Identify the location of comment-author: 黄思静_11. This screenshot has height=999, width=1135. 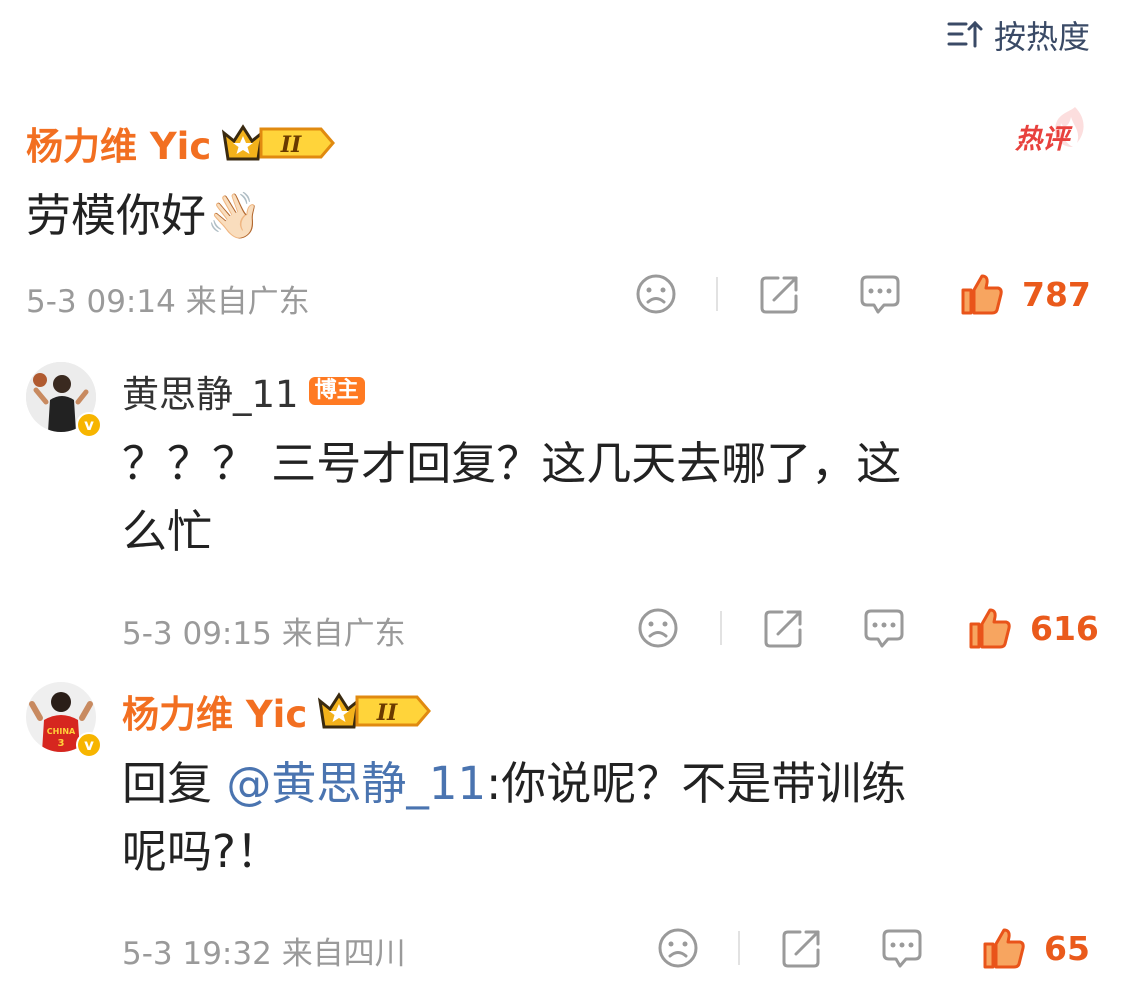
(210, 391).